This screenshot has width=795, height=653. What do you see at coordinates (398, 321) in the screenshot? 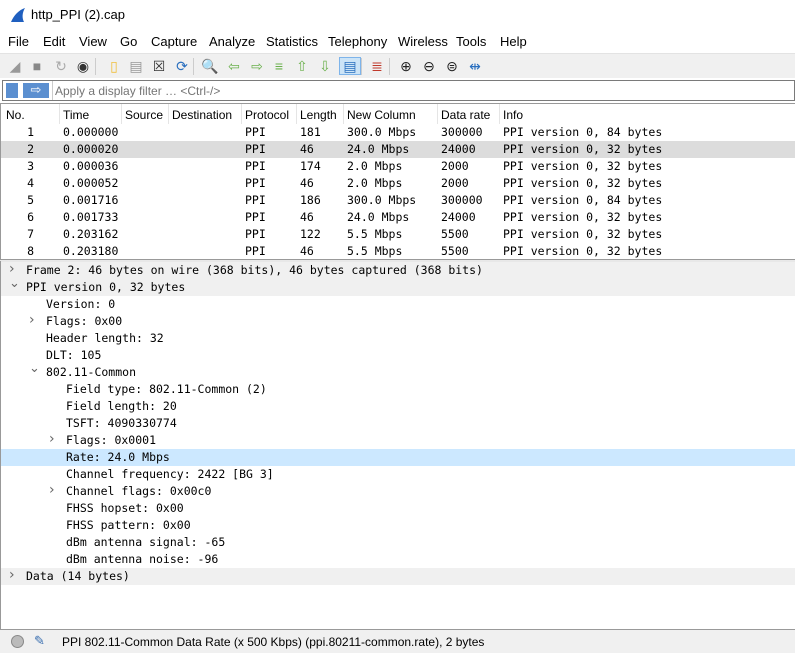
I see `detail-tree-item: › Flags: 0x00` at bounding box center [398, 321].